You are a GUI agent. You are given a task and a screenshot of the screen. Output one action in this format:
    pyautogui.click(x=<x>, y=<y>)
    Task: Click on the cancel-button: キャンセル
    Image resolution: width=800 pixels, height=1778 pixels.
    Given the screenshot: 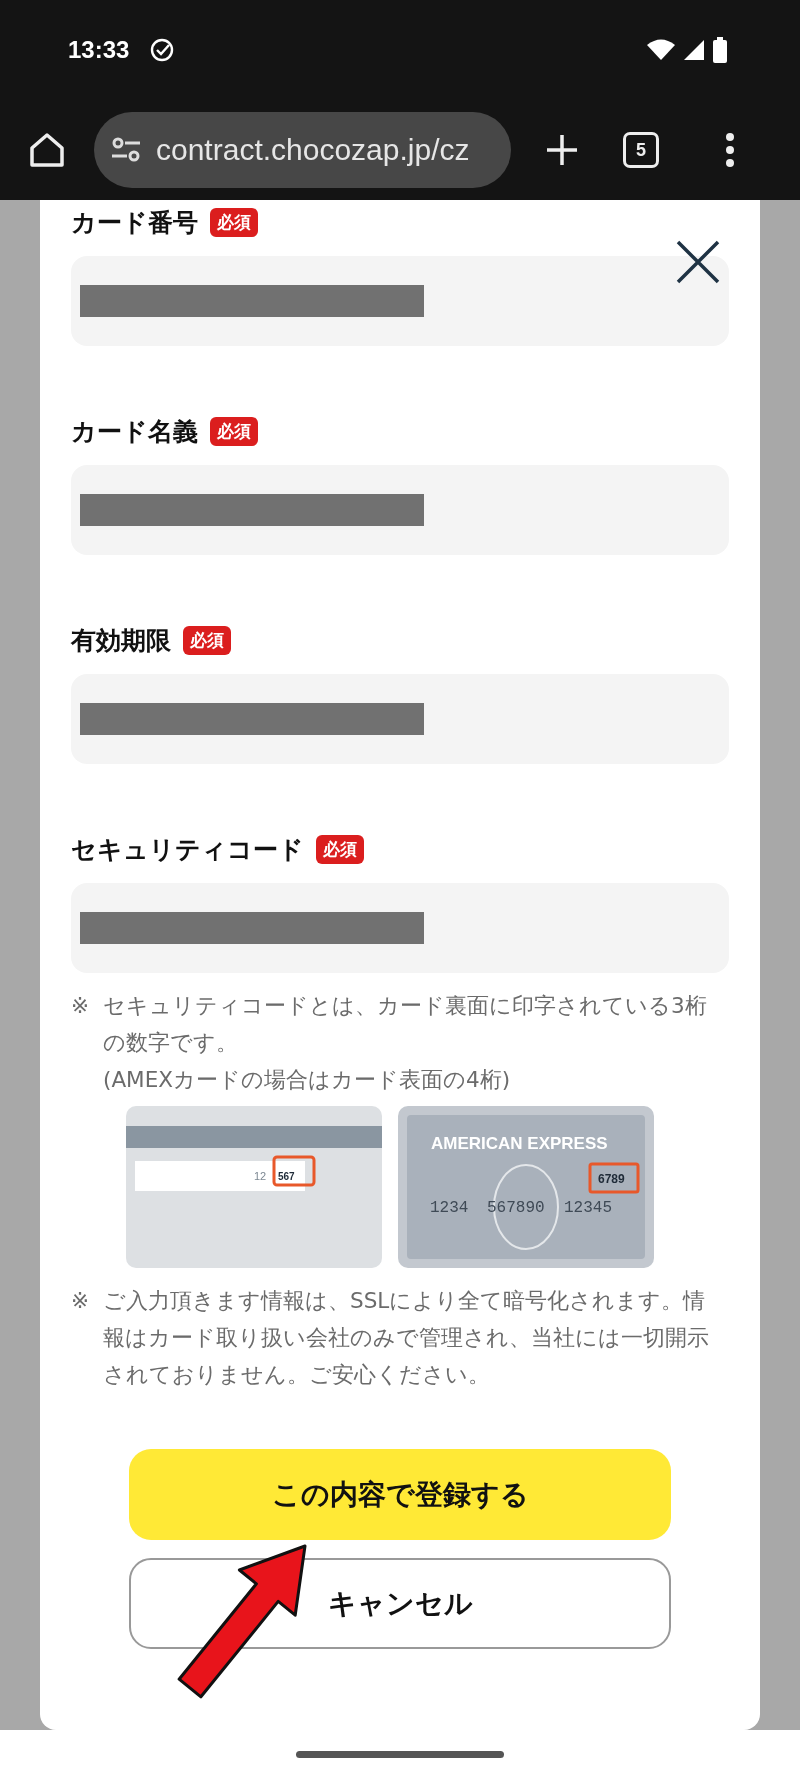 What is the action you would take?
    pyautogui.click(x=400, y=1603)
    